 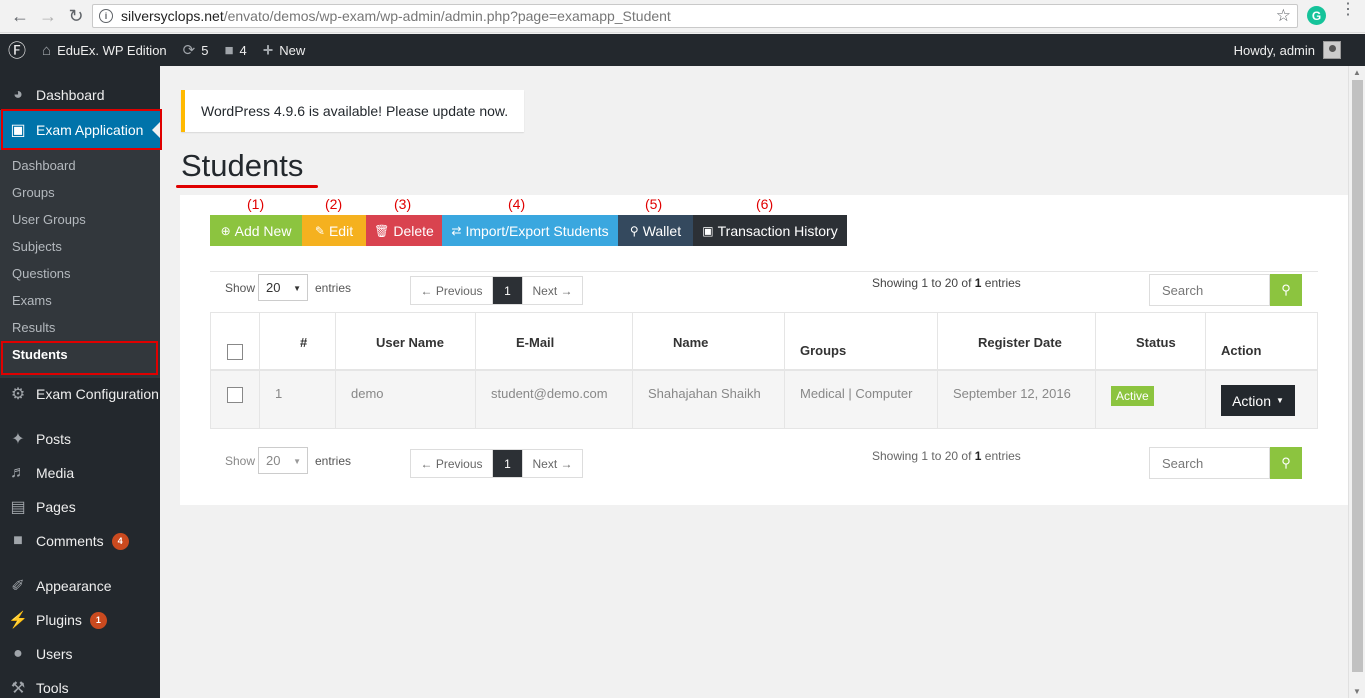 What do you see at coordinates (80, 686) in the screenshot?
I see `sidebar-item-tools: ⚒ Tools` at bounding box center [80, 686].